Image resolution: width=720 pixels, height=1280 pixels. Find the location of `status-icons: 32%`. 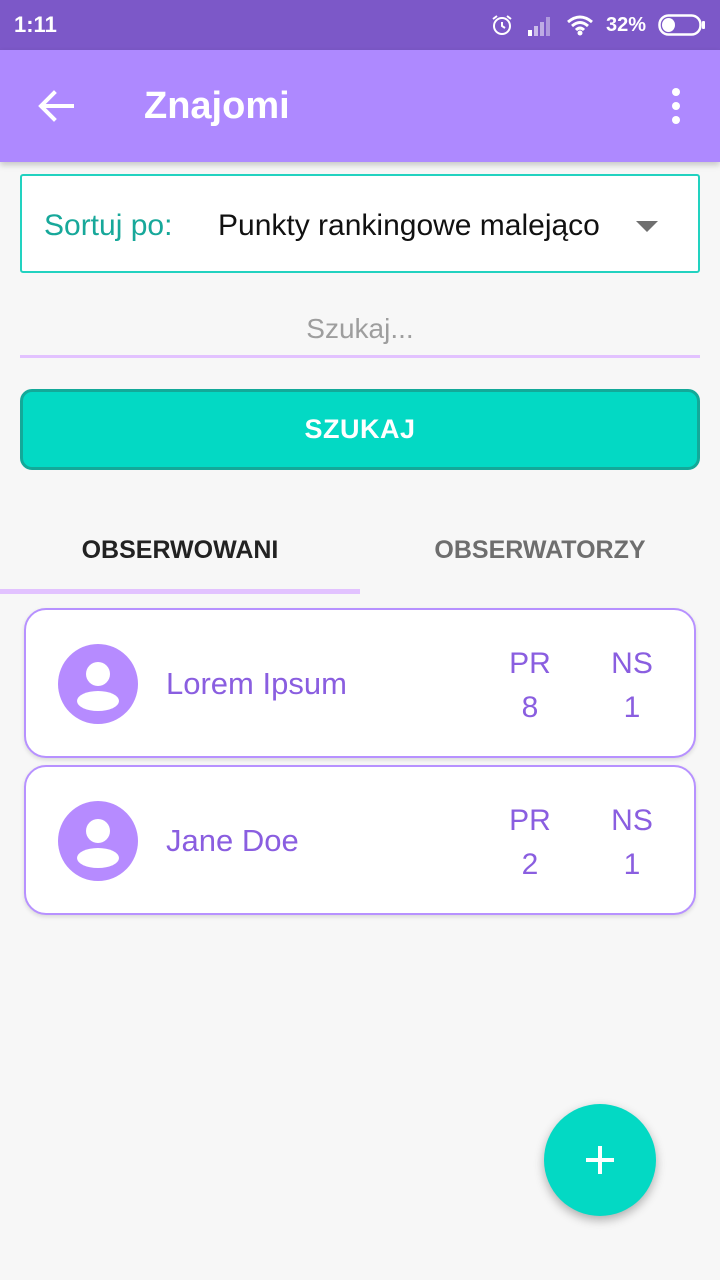

status-icons: 32% is located at coordinates (598, 25).